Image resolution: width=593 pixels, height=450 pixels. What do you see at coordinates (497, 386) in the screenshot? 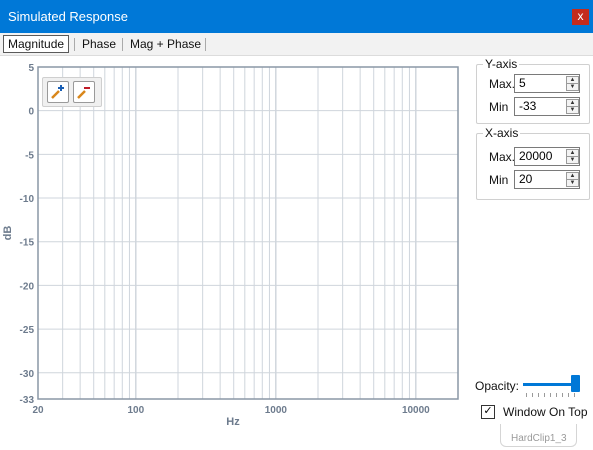
I see `opacity-label: Opacity:` at bounding box center [497, 386].